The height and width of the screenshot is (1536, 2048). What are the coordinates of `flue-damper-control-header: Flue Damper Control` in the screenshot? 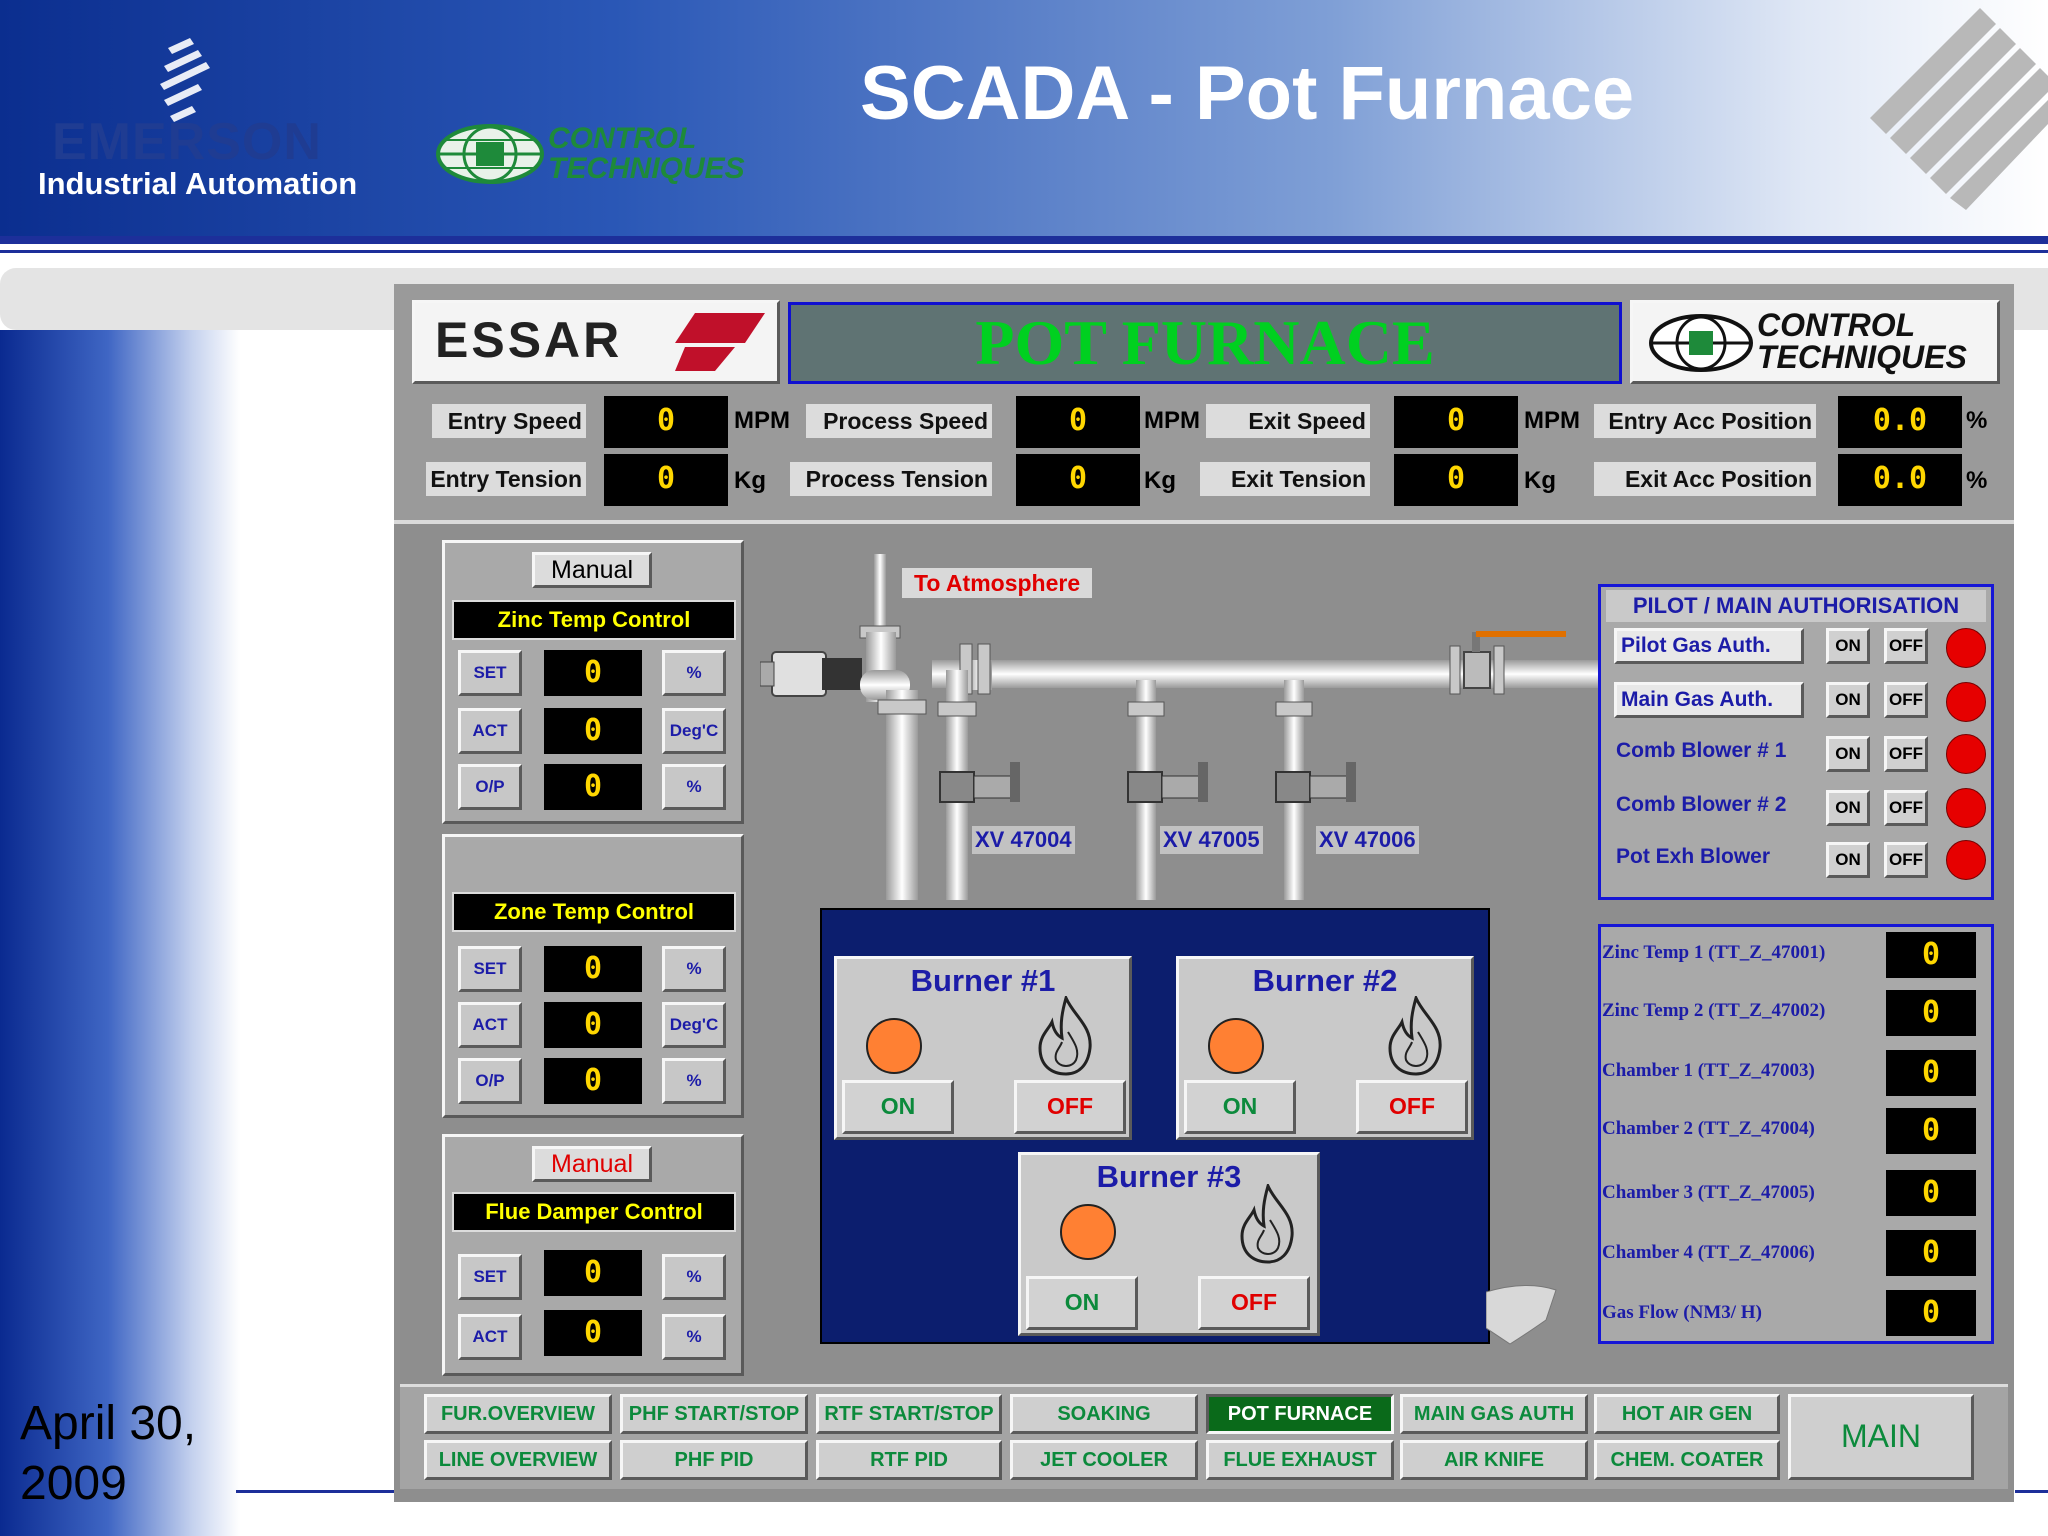 It's located at (594, 1212).